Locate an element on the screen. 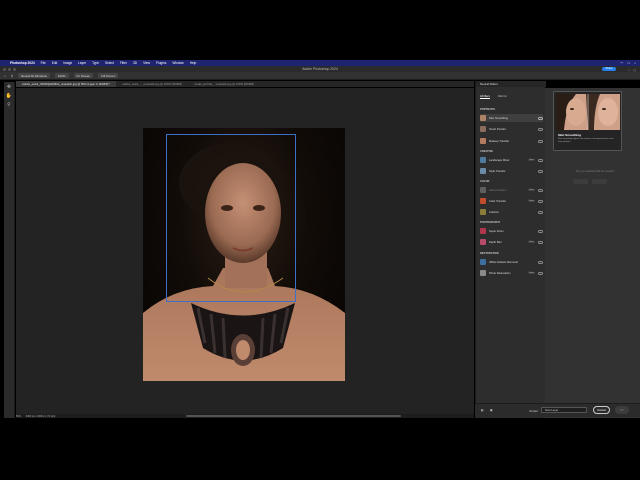  search-icon: ⌕ is located at coordinates (635, 63).